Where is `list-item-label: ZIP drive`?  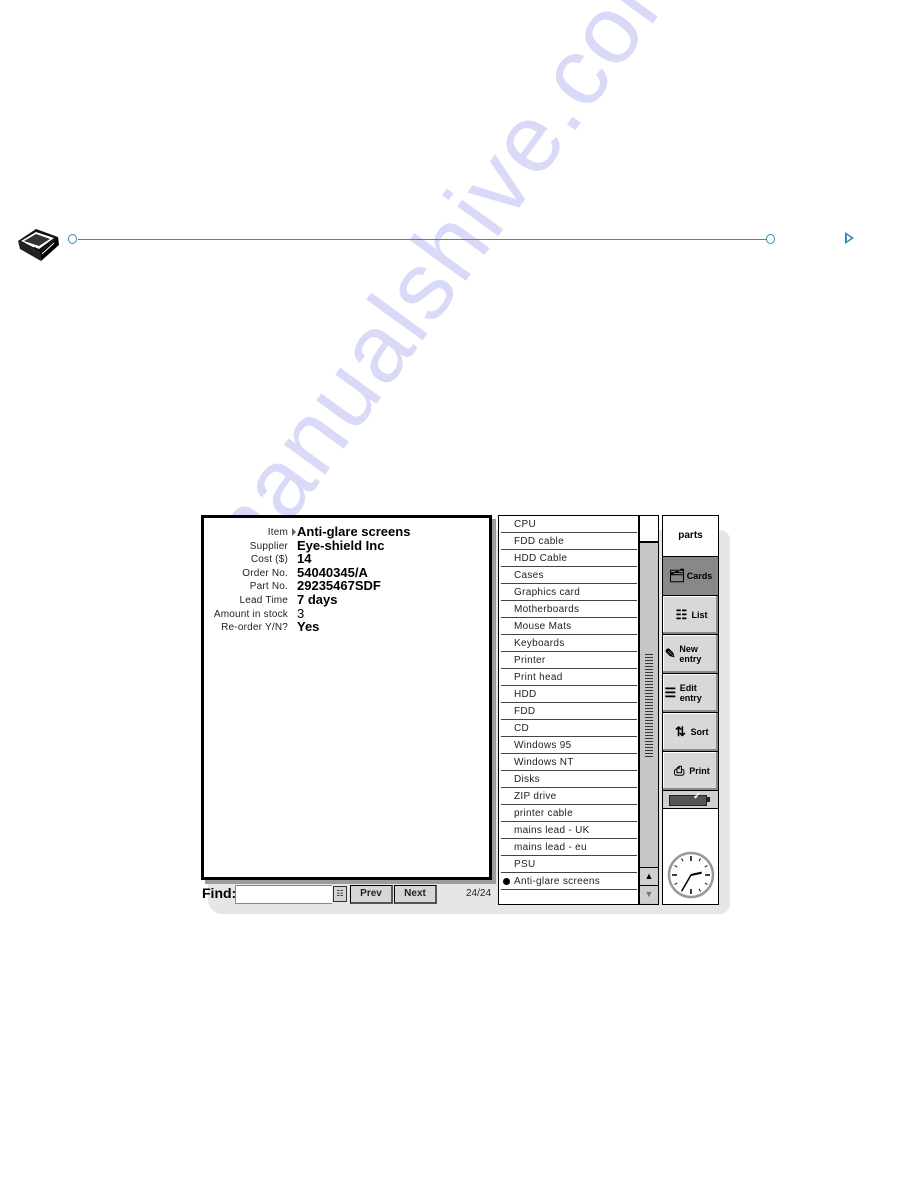 list-item-label: ZIP drive is located at coordinates (535, 796).